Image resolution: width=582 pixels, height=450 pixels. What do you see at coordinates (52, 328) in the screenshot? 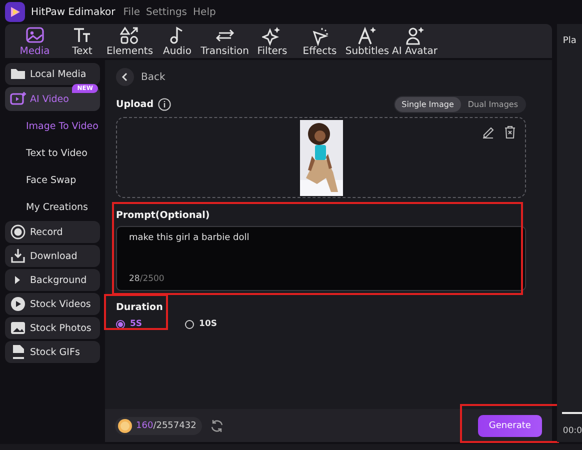
I see `sidebar-item: Stock Photos` at bounding box center [52, 328].